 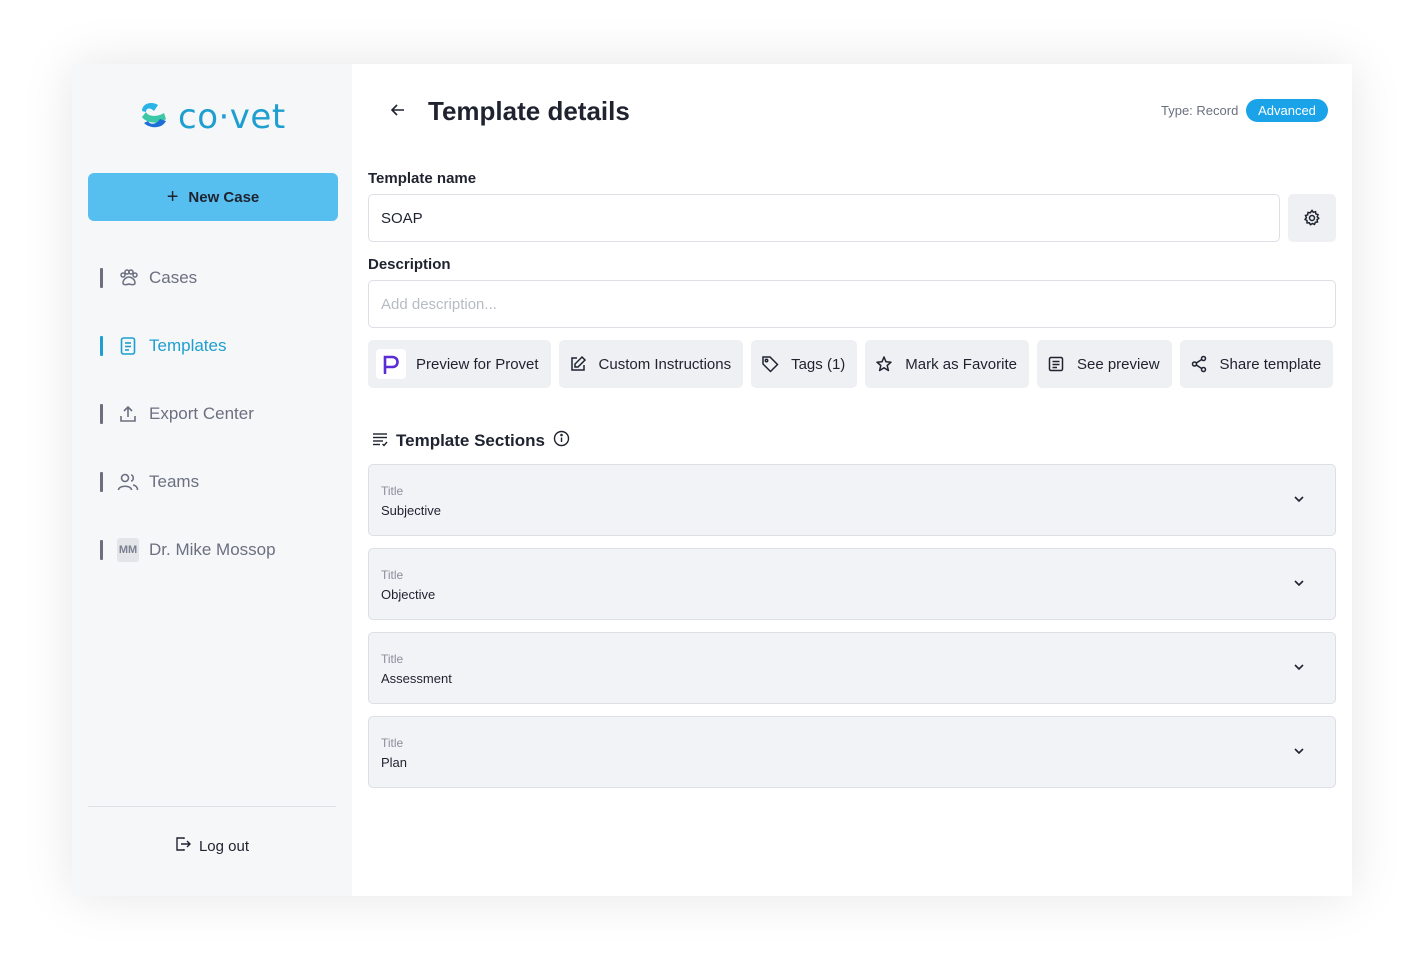 What do you see at coordinates (188, 345) in the screenshot?
I see `sidebar-item-label: Templates` at bounding box center [188, 345].